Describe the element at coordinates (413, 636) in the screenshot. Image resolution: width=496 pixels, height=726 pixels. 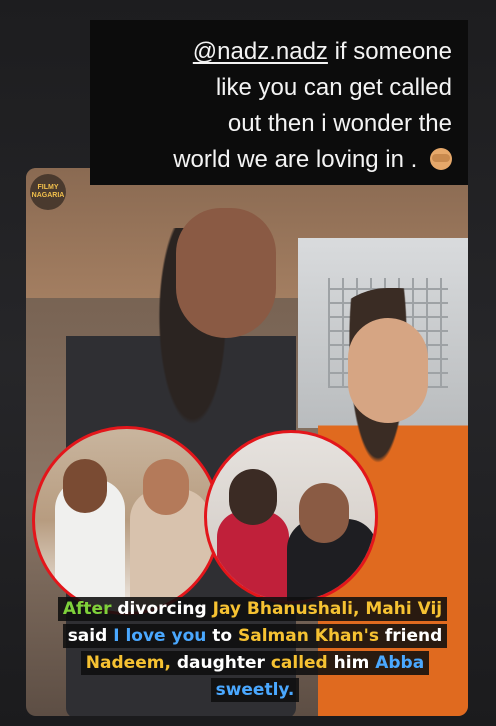
I see `caption-word: friend` at that location.